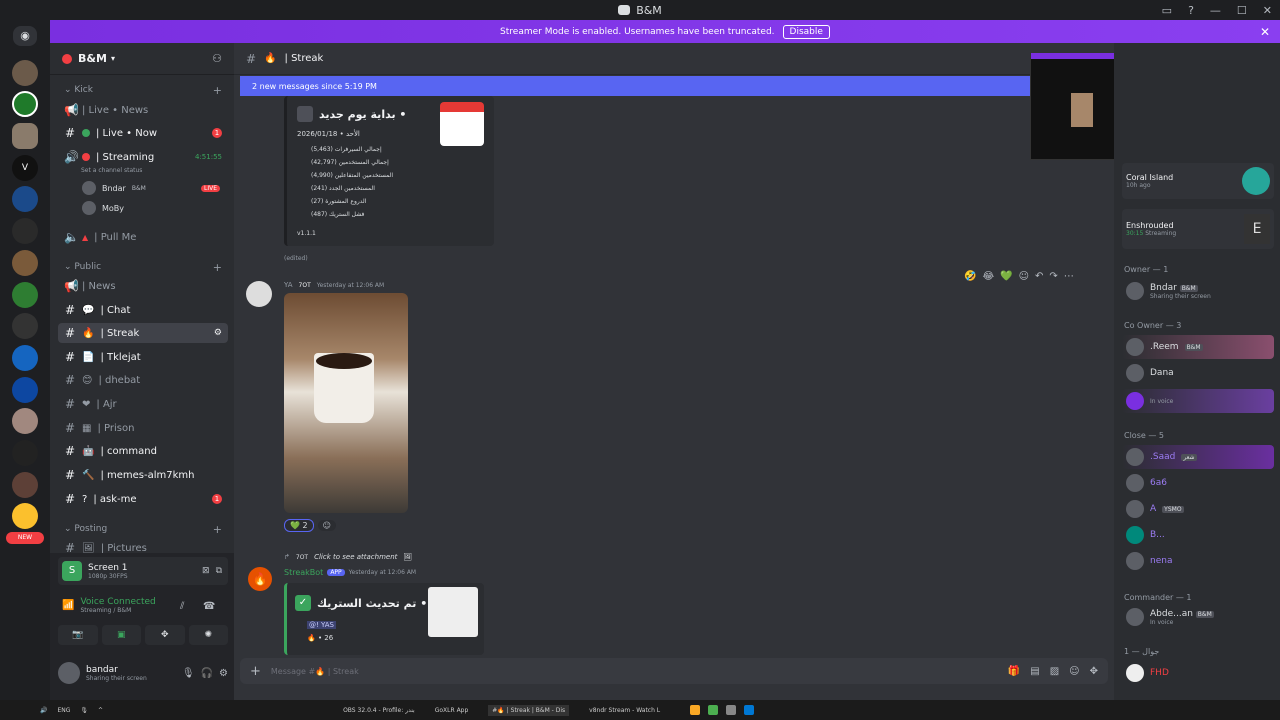 The width and height of the screenshot is (1280, 720). What do you see at coordinates (143, 475) in the screenshot?
I see `channel-memes: # 🔨 | memes-alm7kmh` at bounding box center [143, 475].